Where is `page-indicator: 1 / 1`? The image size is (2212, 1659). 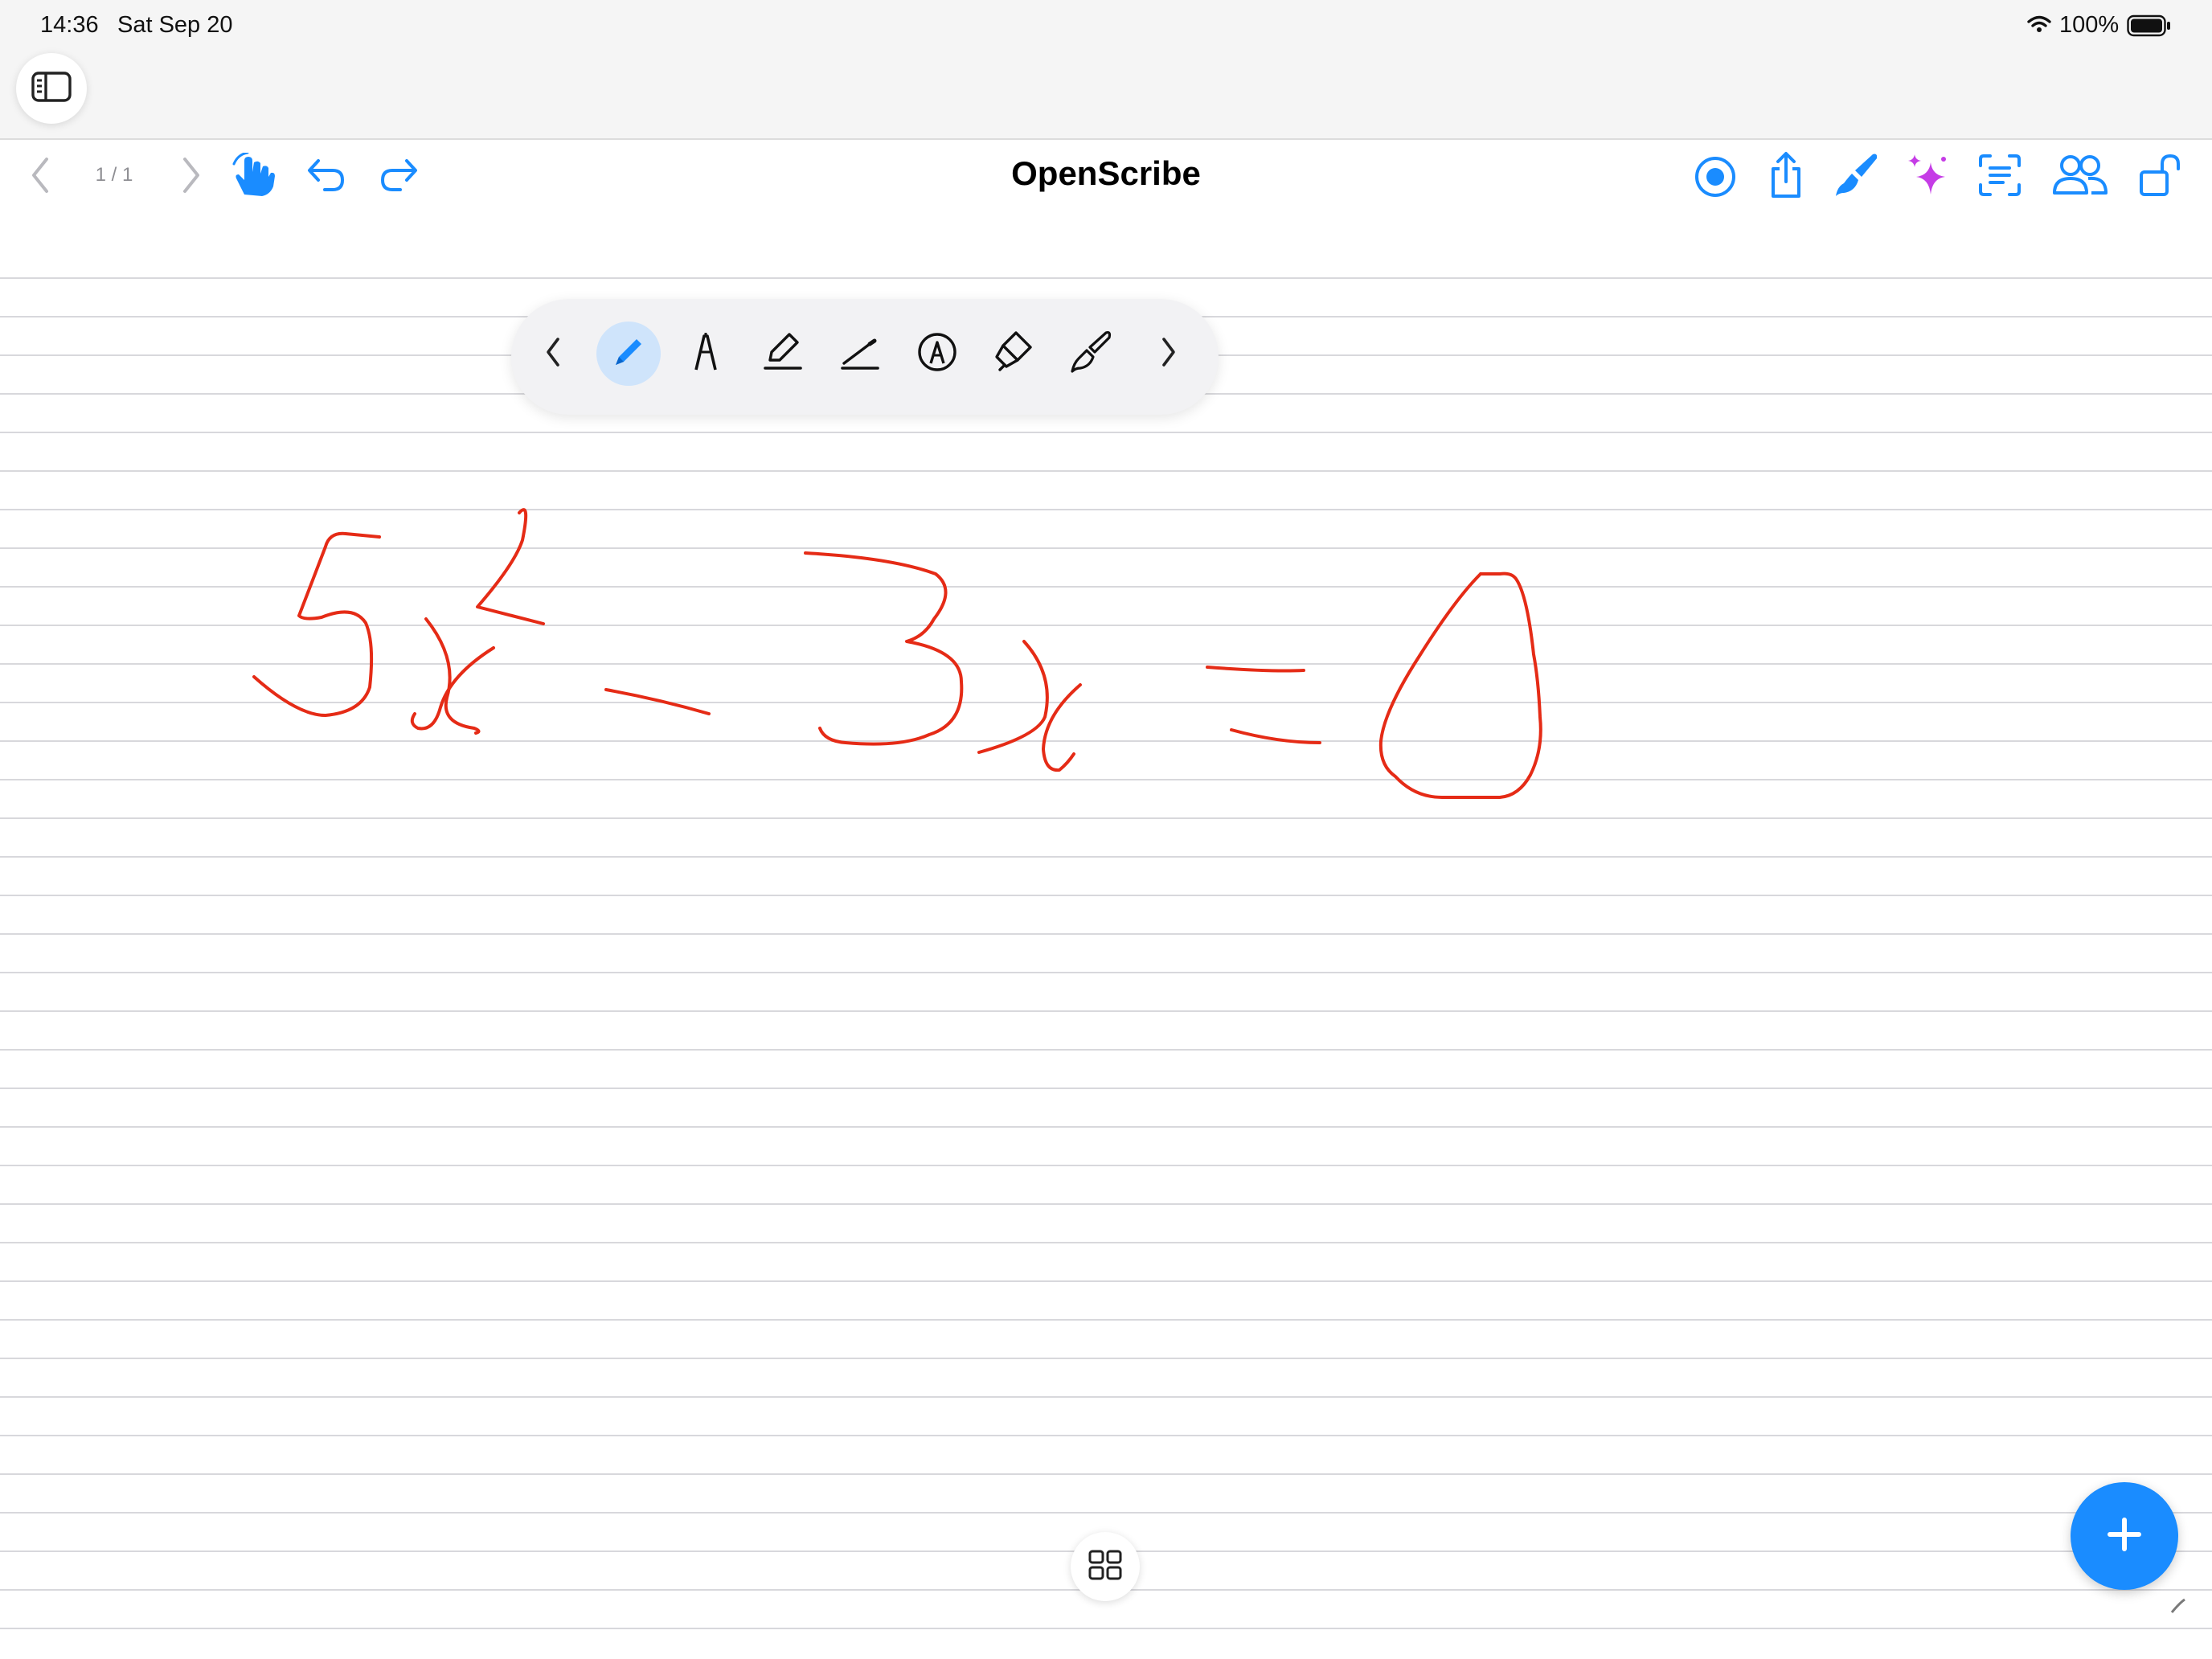
page-indicator: 1 / 1 is located at coordinates (114, 175).